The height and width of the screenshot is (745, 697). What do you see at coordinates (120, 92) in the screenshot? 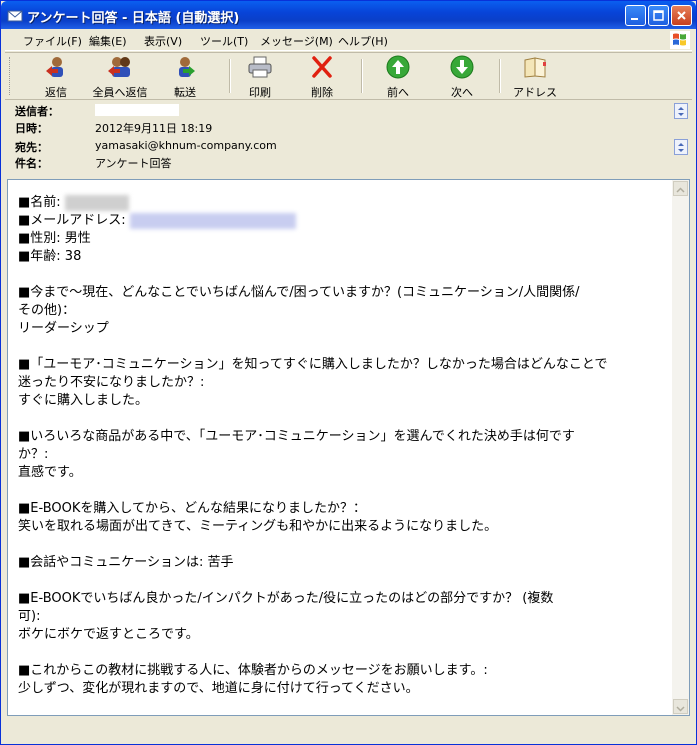
I see `reply-all-label: 全員へ返信` at bounding box center [120, 92].